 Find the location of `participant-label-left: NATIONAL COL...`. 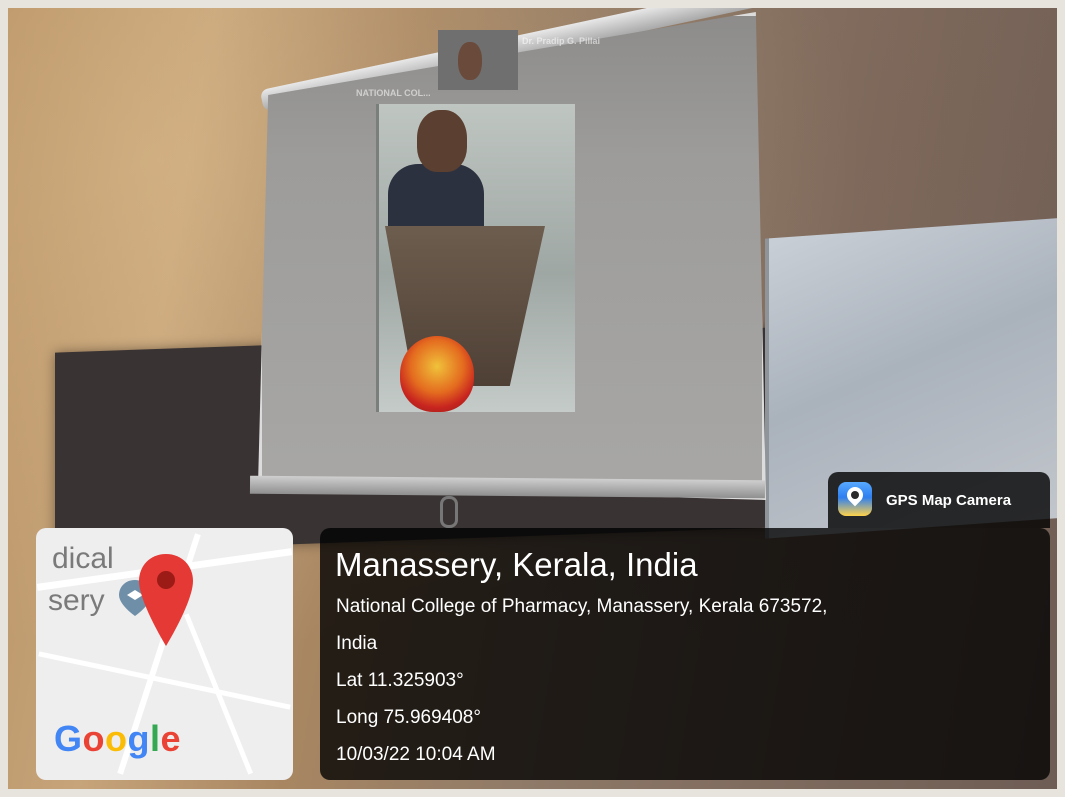

participant-label-left: NATIONAL COL... is located at coordinates (393, 93).